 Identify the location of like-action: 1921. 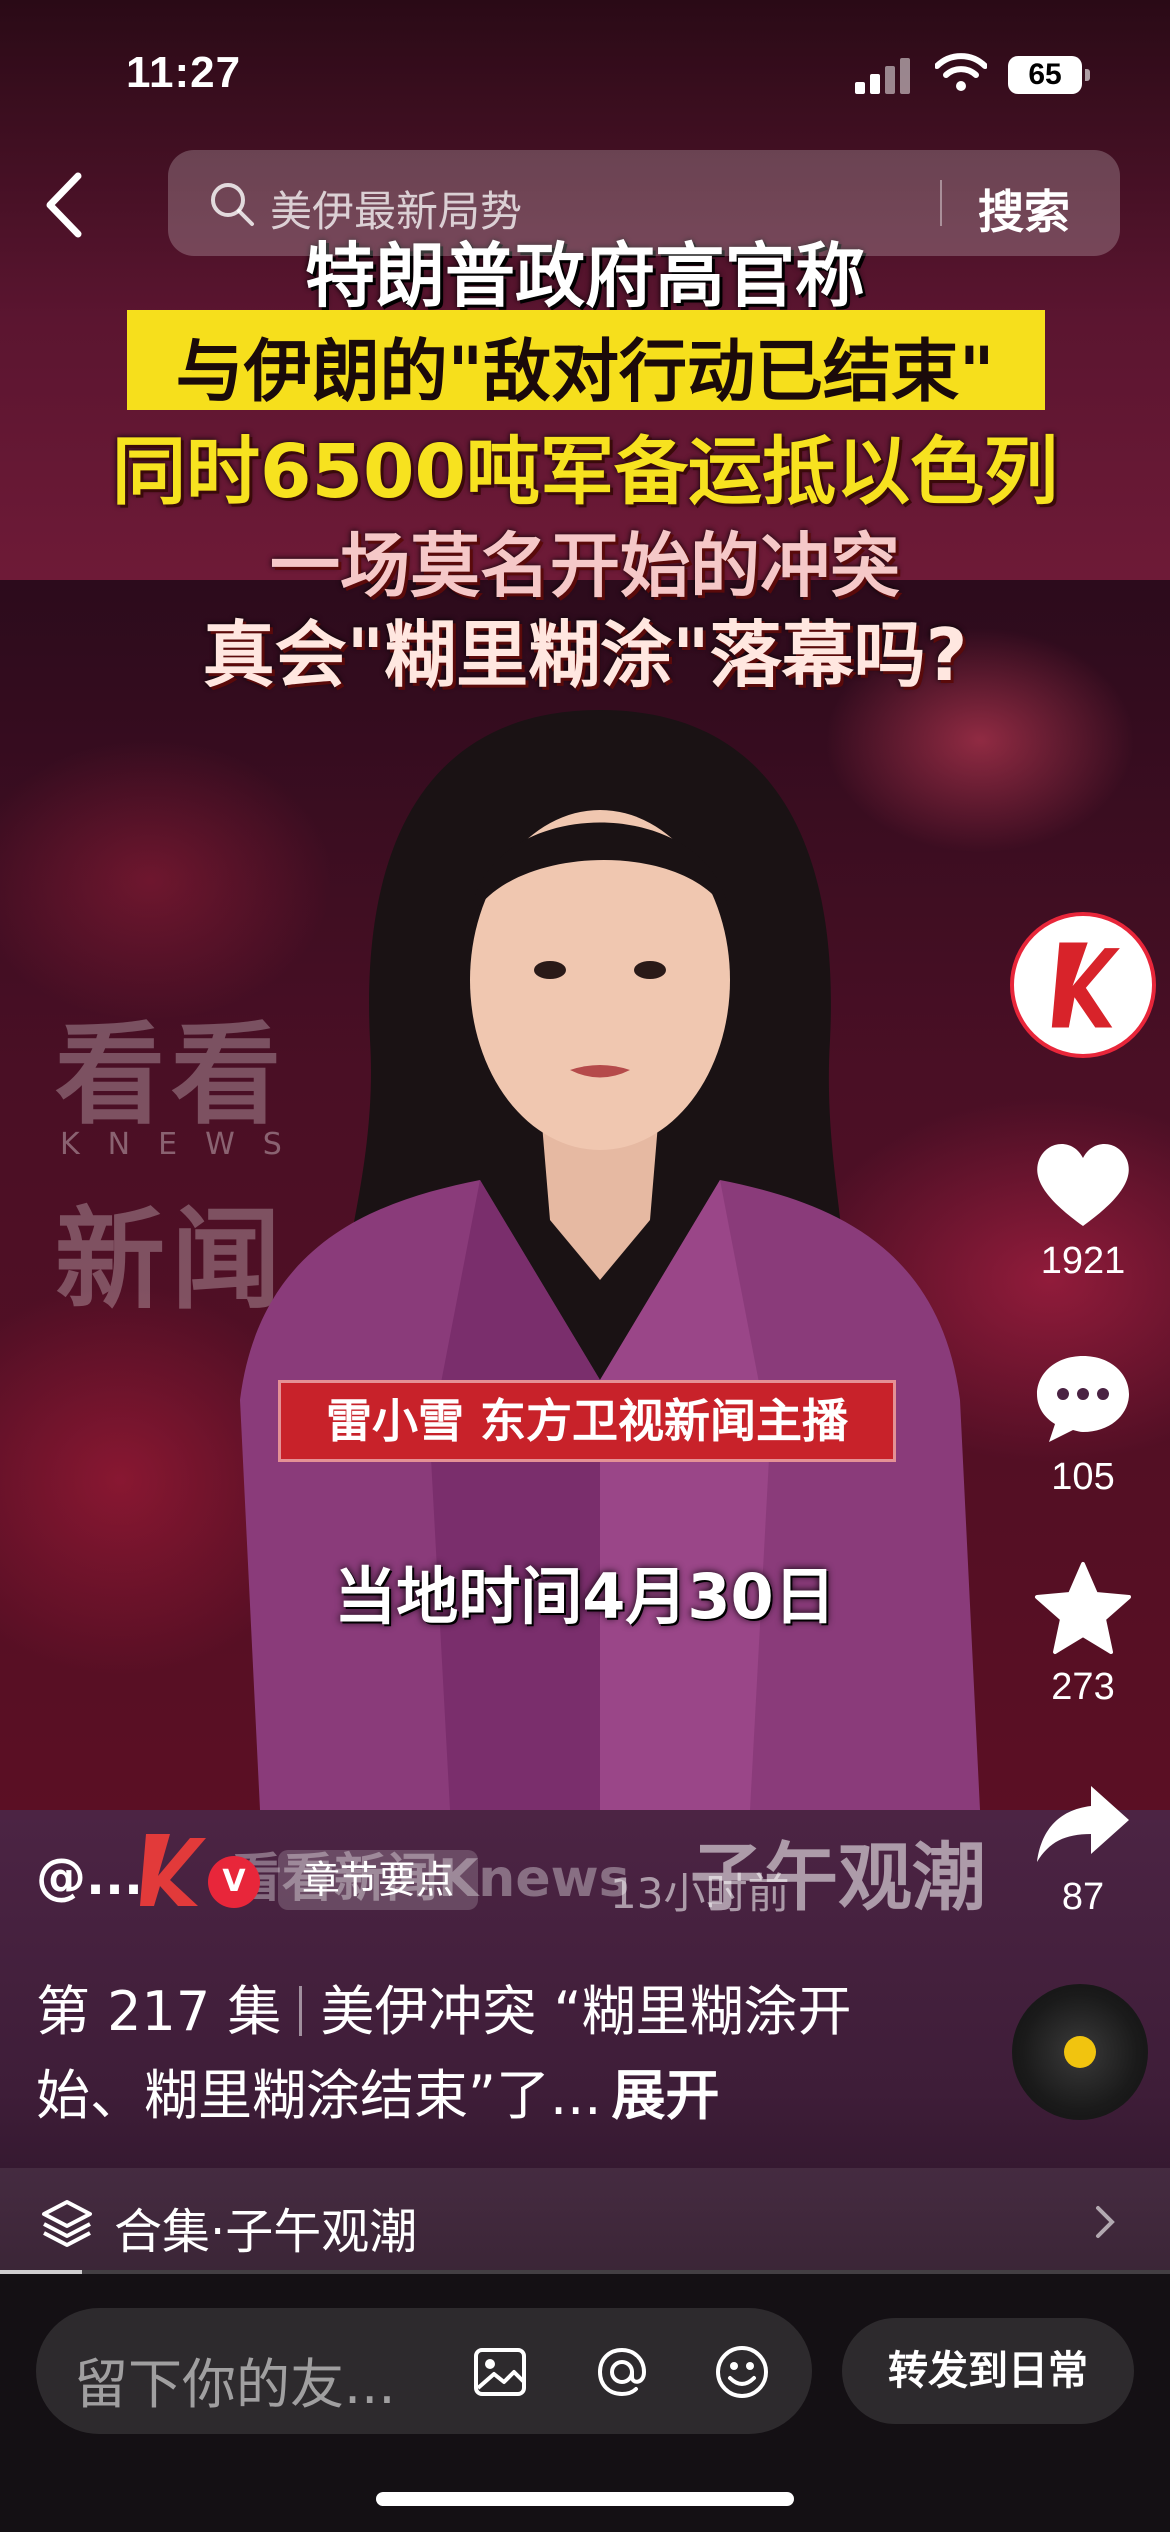
(1083, 1210).